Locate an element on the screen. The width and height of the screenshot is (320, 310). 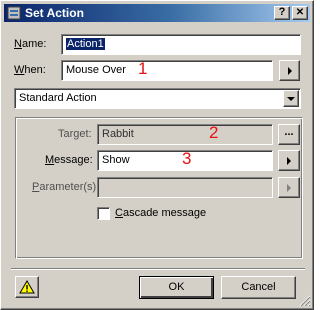
footer-separator is located at coordinates (158, 269).